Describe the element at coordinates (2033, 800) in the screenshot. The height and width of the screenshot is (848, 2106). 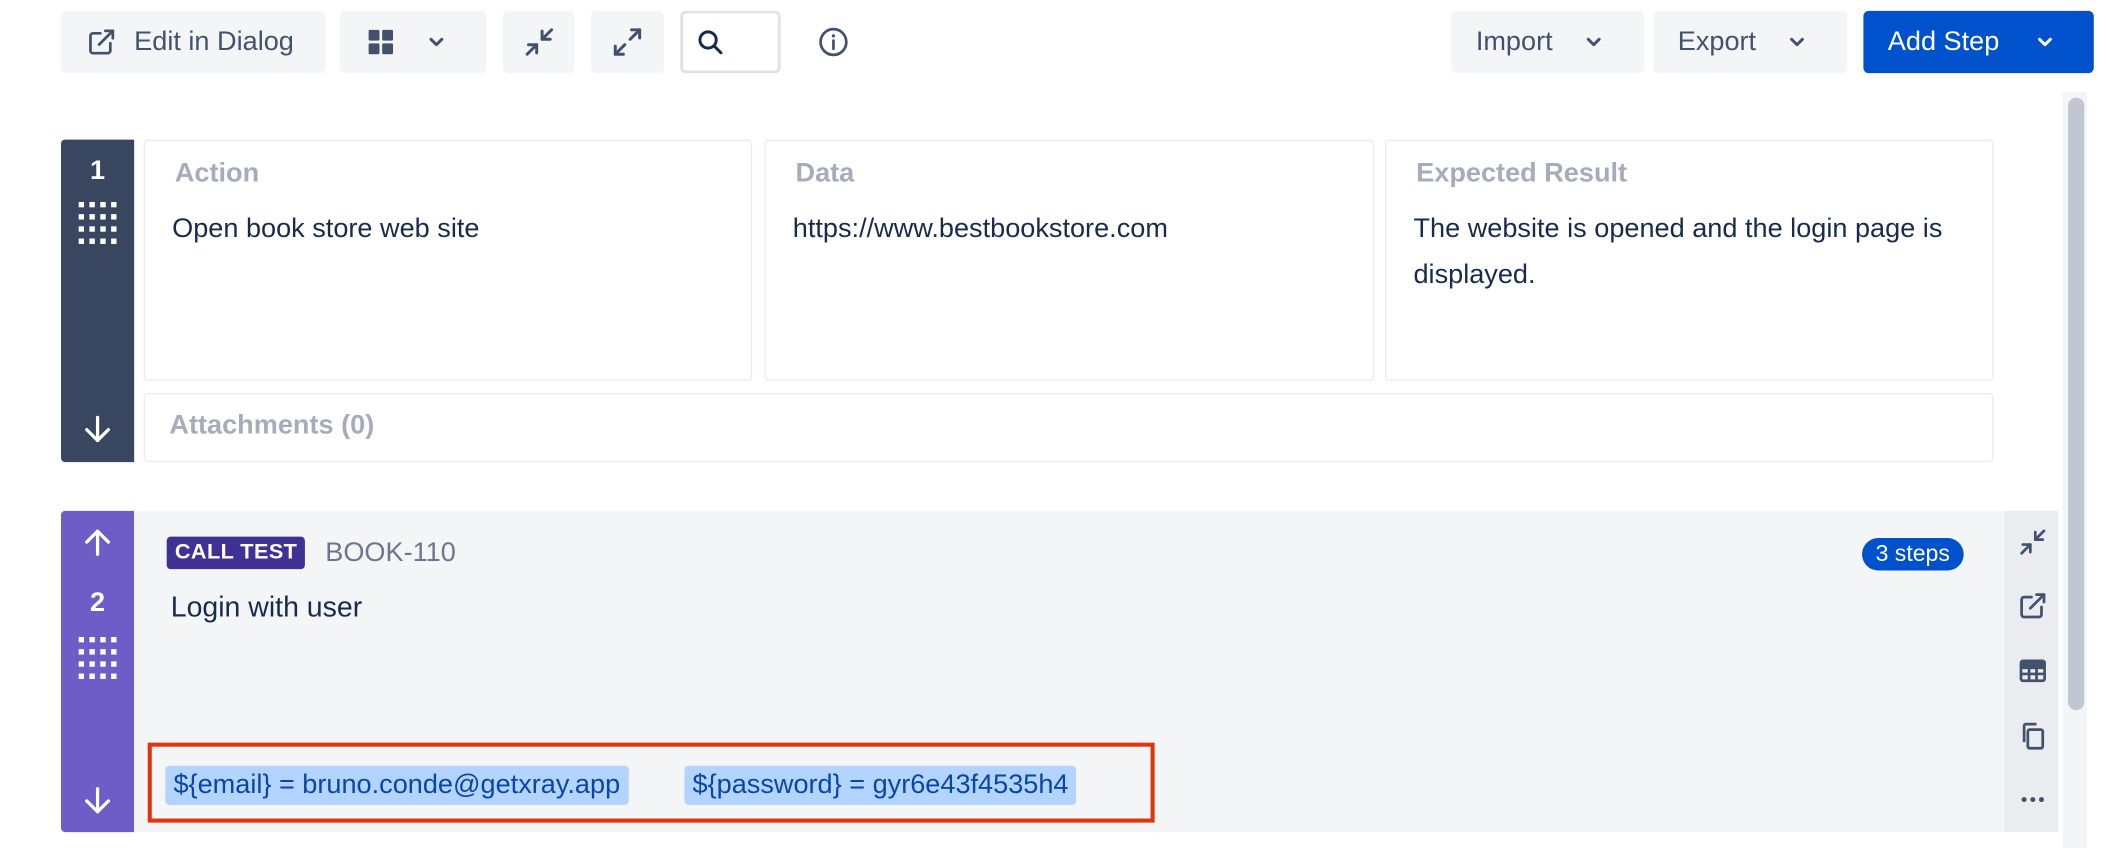
I see `more-actions-icon` at that location.